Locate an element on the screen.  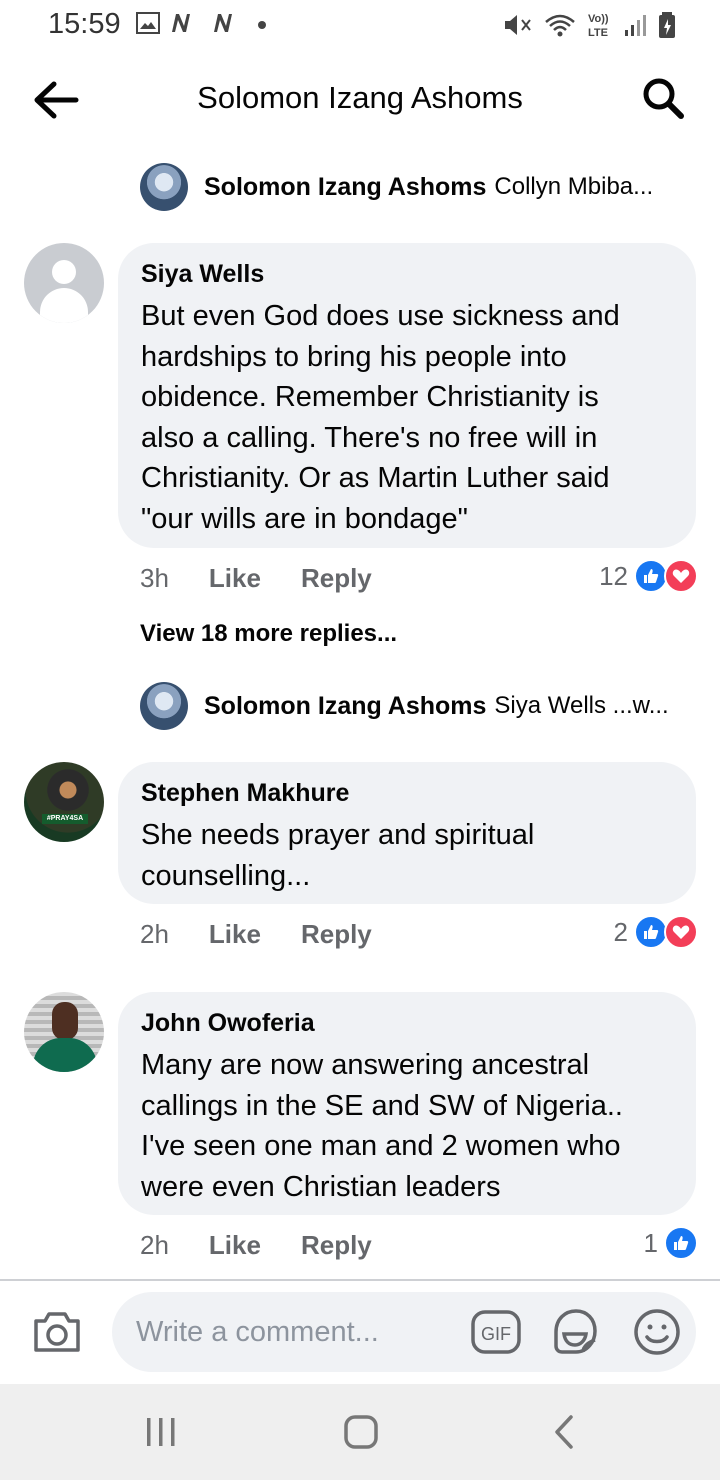
back-navigation-button is located at coordinates (564, 1432).